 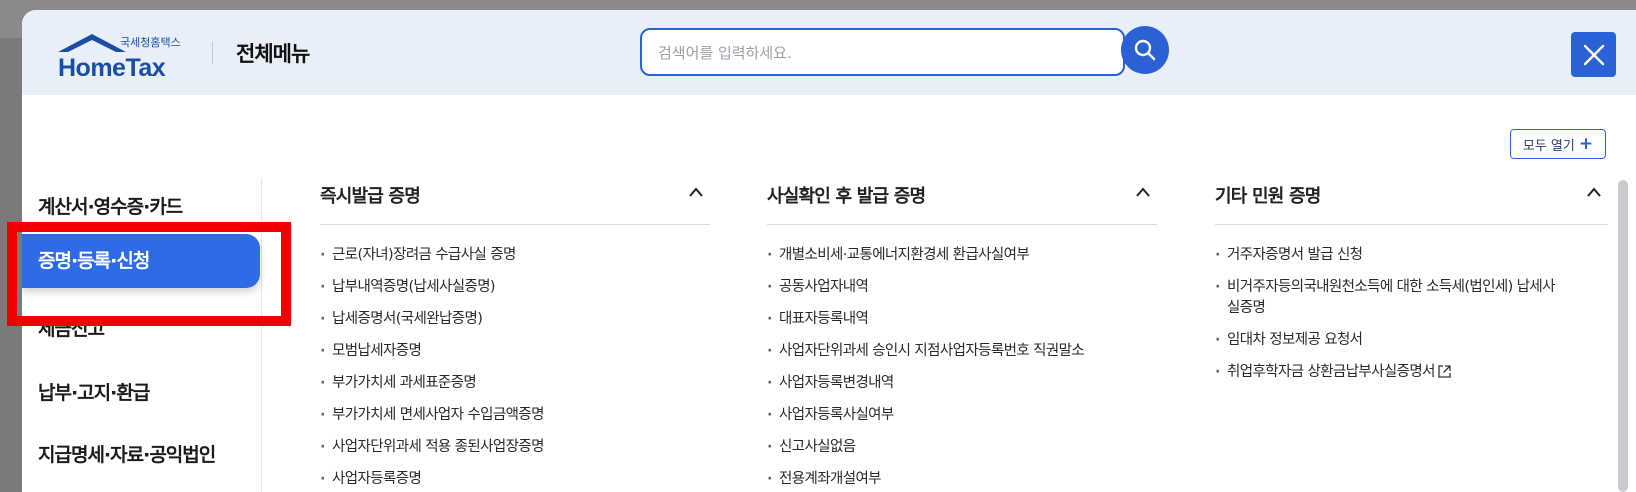 What do you see at coordinates (962, 287) in the screenshot?
I see `menu-item: 공동사업자내역` at bounding box center [962, 287].